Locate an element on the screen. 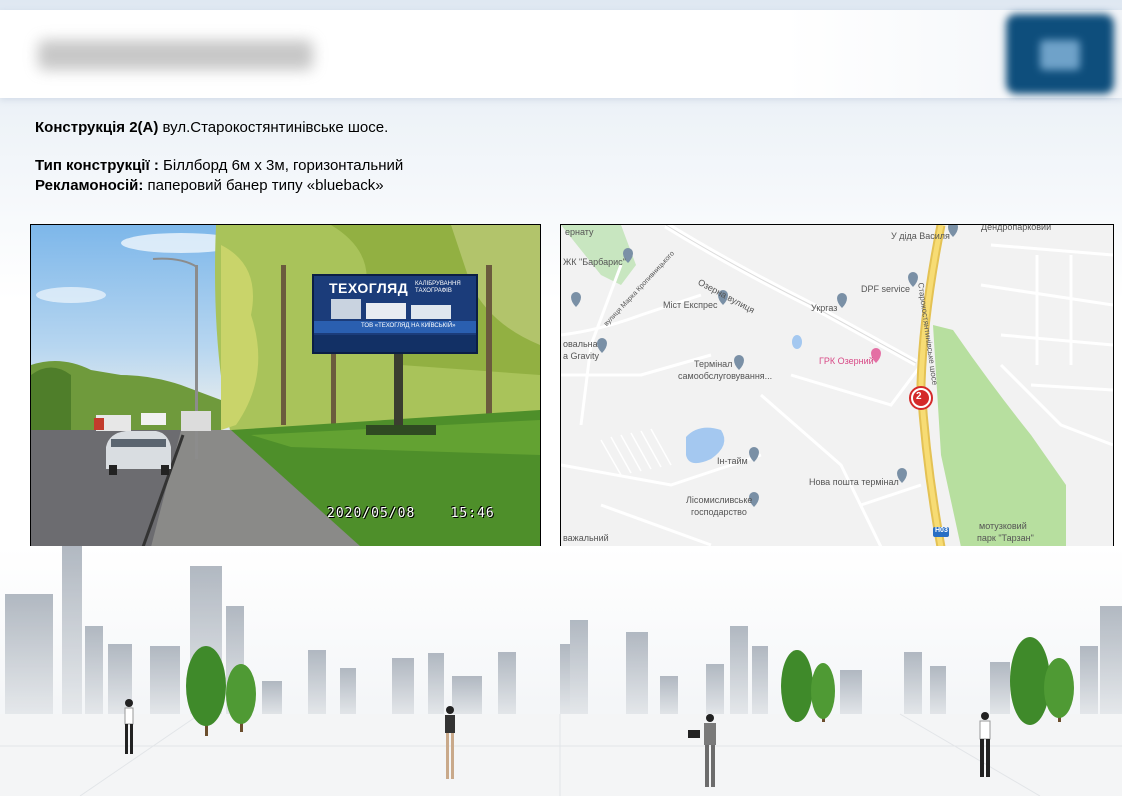  road-code: Н03 is located at coordinates (941, 530).